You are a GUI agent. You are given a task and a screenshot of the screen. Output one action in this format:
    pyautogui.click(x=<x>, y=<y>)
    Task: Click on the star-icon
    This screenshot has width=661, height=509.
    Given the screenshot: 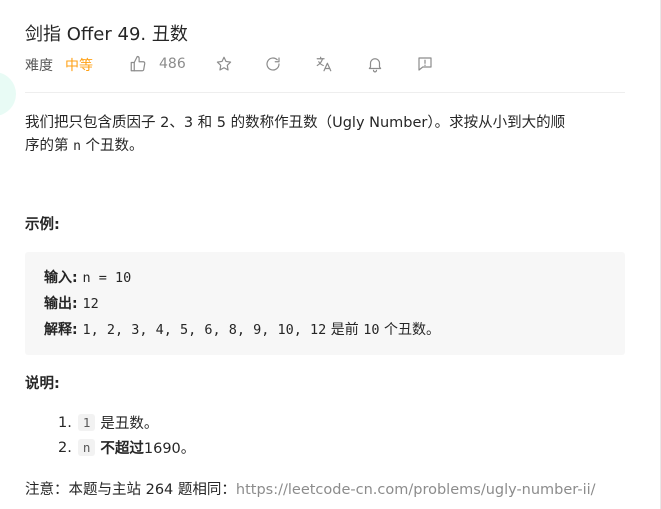 What is the action you would take?
    pyautogui.click(x=224, y=64)
    